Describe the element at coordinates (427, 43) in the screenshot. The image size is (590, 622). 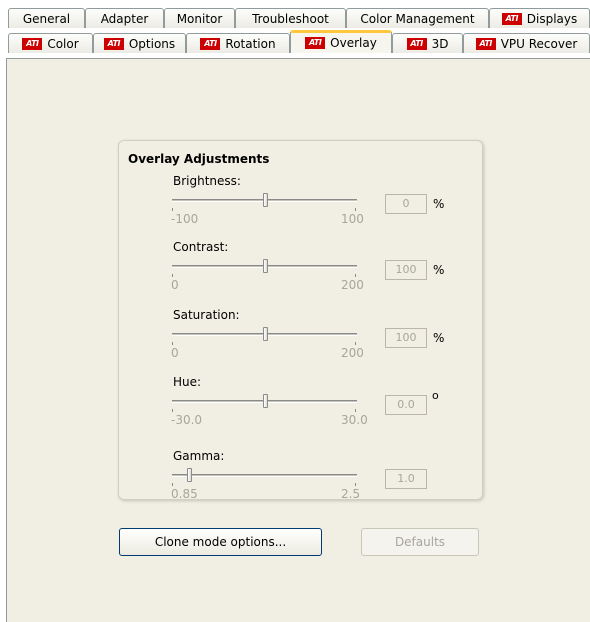
I see `tab-3d: ATI 3D` at that location.